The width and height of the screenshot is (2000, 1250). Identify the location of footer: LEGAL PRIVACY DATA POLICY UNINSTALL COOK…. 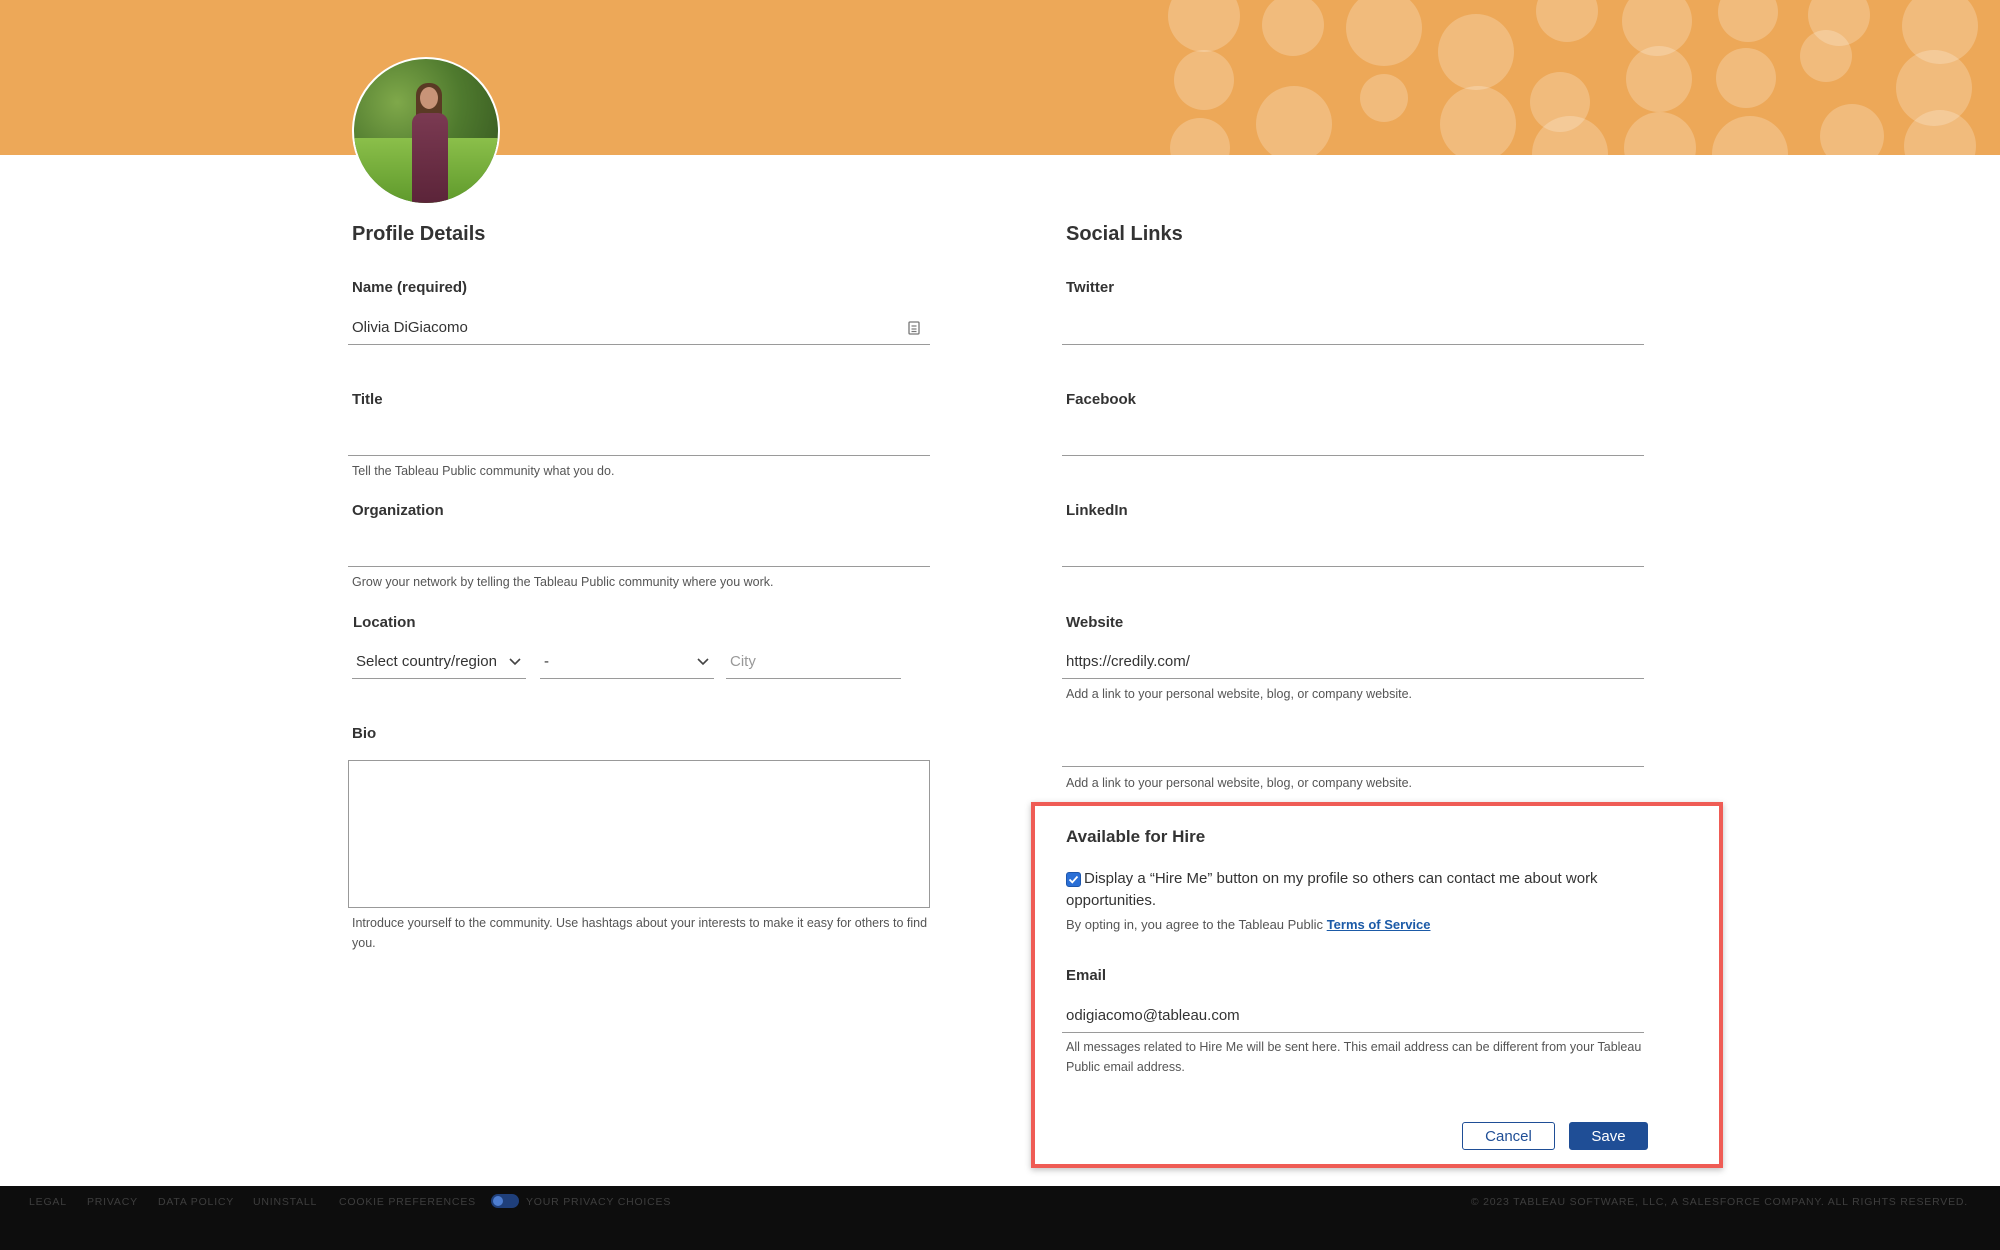
(1000, 1218).